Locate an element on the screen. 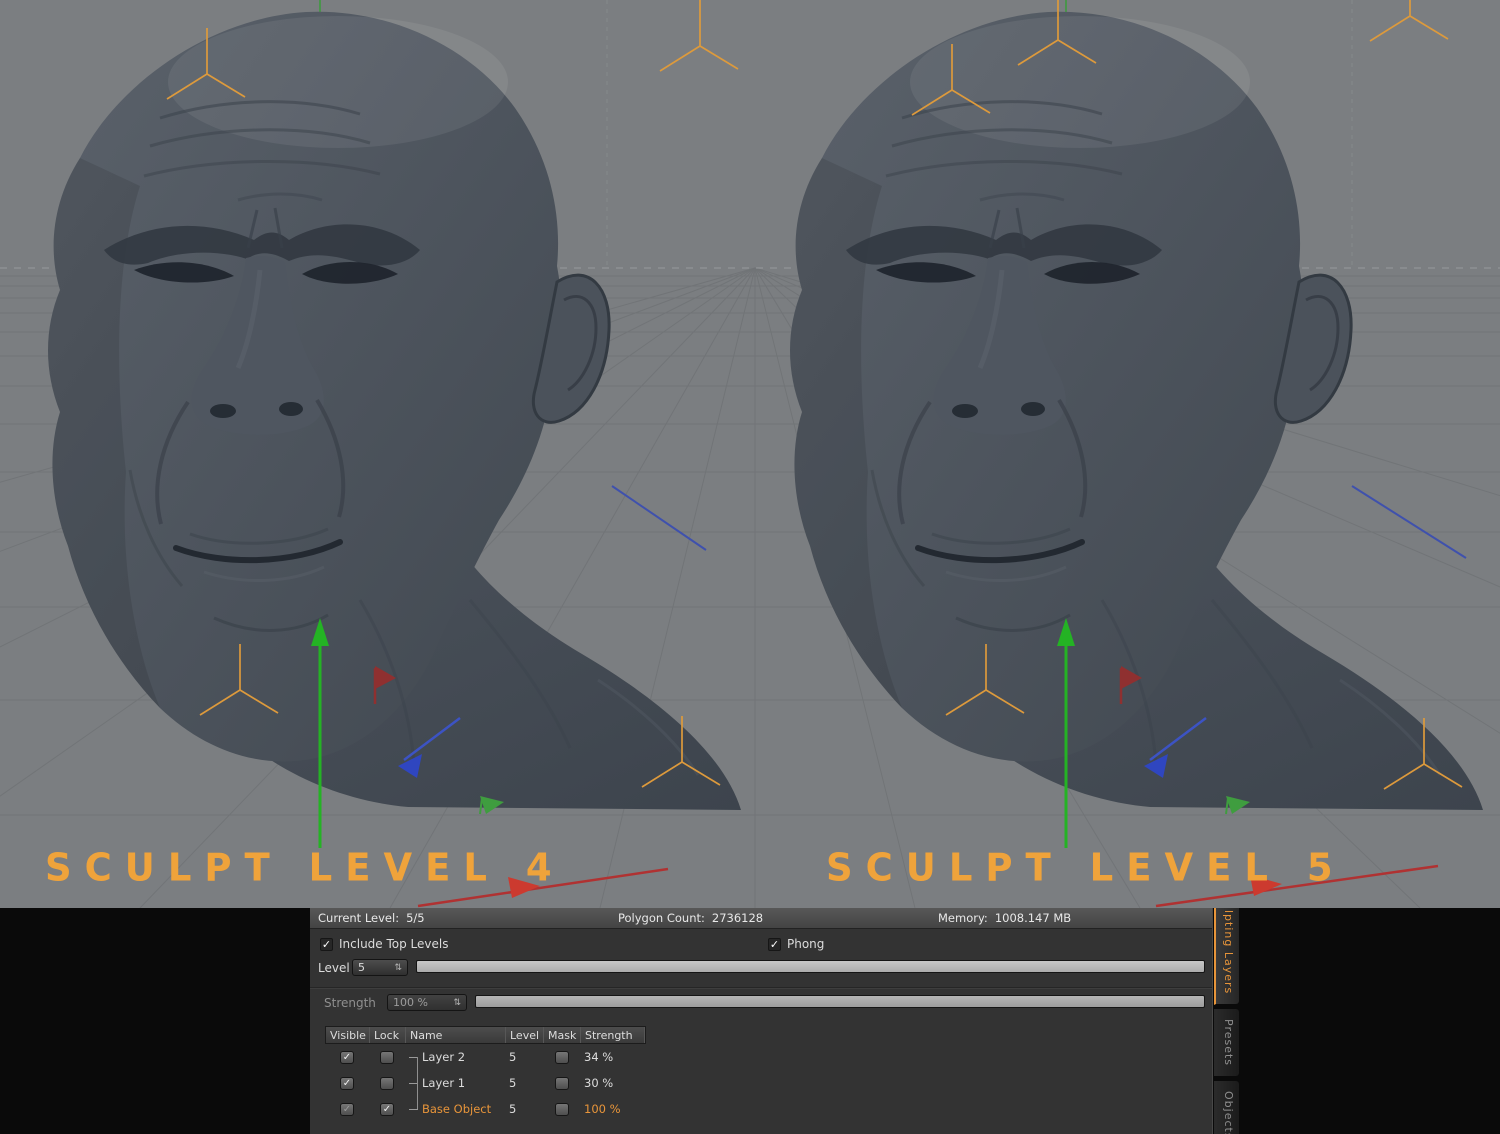  header-mask: Mask is located at coordinates (562, 1035).